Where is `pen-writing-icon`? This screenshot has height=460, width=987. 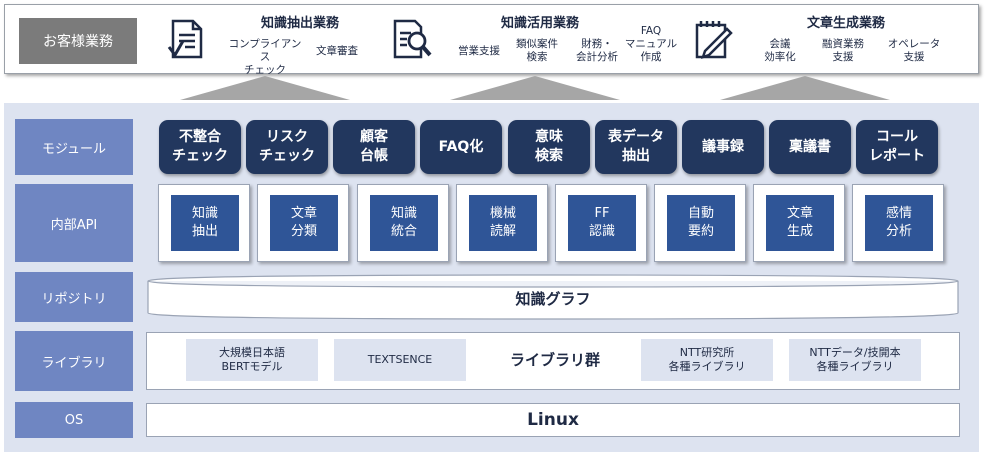
pen-writing-icon is located at coordinates (714, 40).